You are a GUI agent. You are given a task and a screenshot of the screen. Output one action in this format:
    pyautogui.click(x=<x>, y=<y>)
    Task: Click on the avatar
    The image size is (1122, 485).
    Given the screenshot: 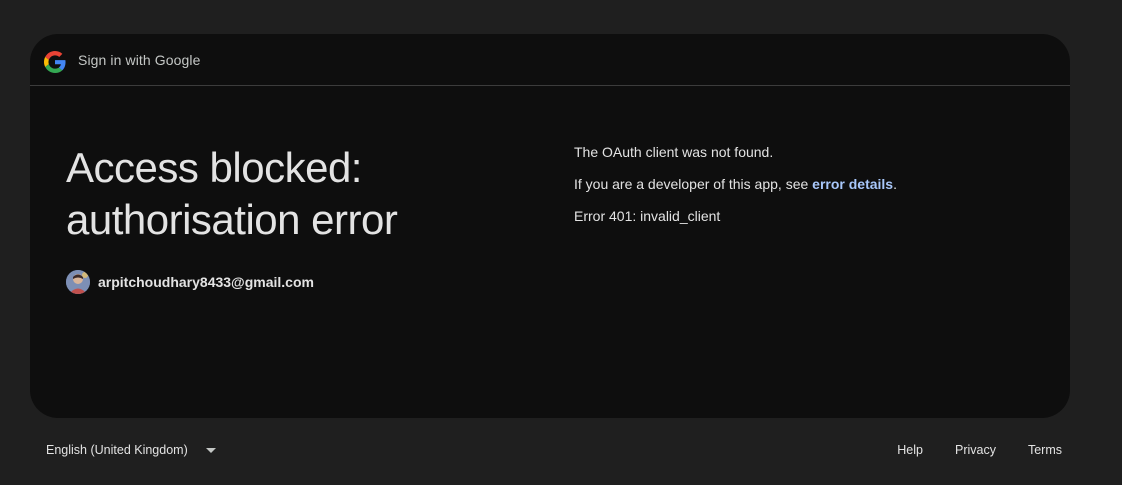 What is the action you would take?
    pyautogui.click(x=78, y=282)
    